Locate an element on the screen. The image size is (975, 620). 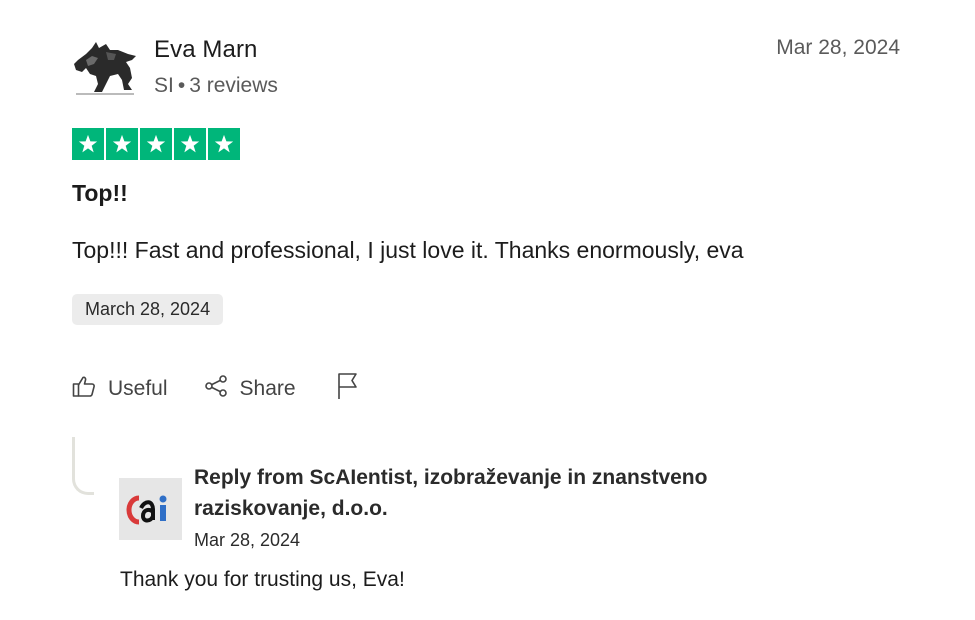
review-actions: Useful Share is located at coordinates (216, 389).